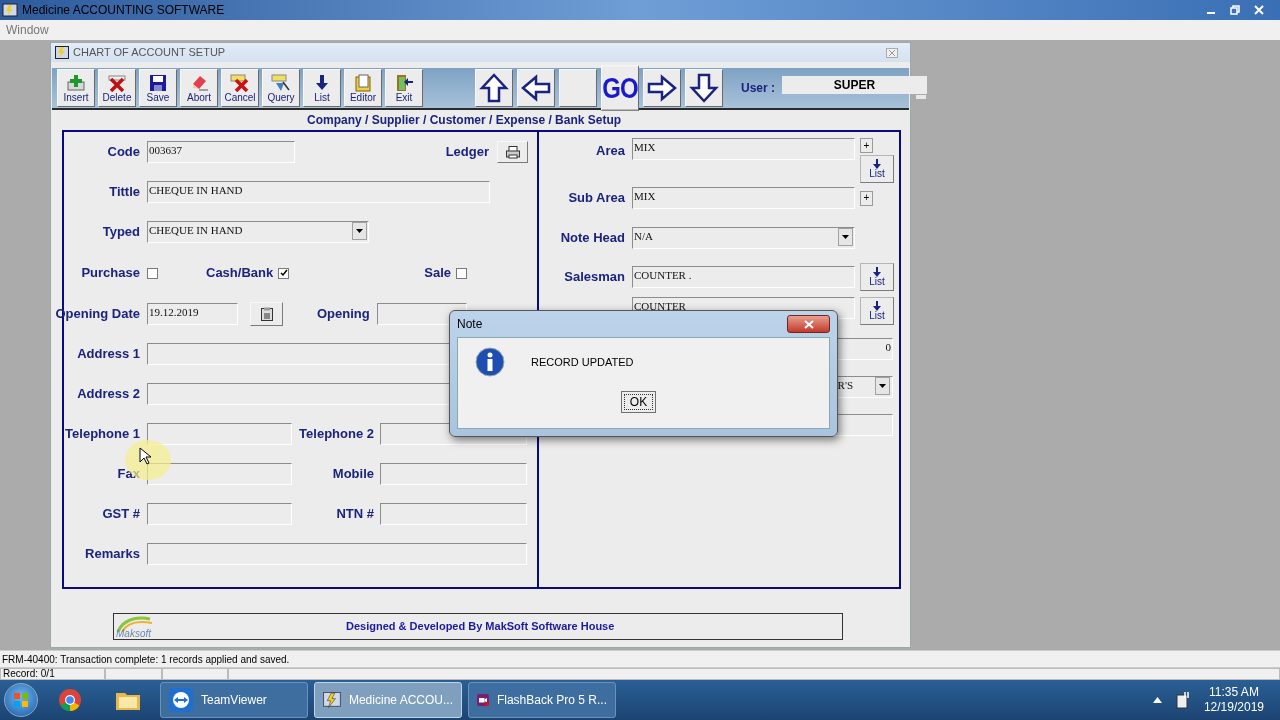  What do you see at coordinates (343, 314) in the screenshot?
I see `field-label: Opening` at bounding box center [343, 314].